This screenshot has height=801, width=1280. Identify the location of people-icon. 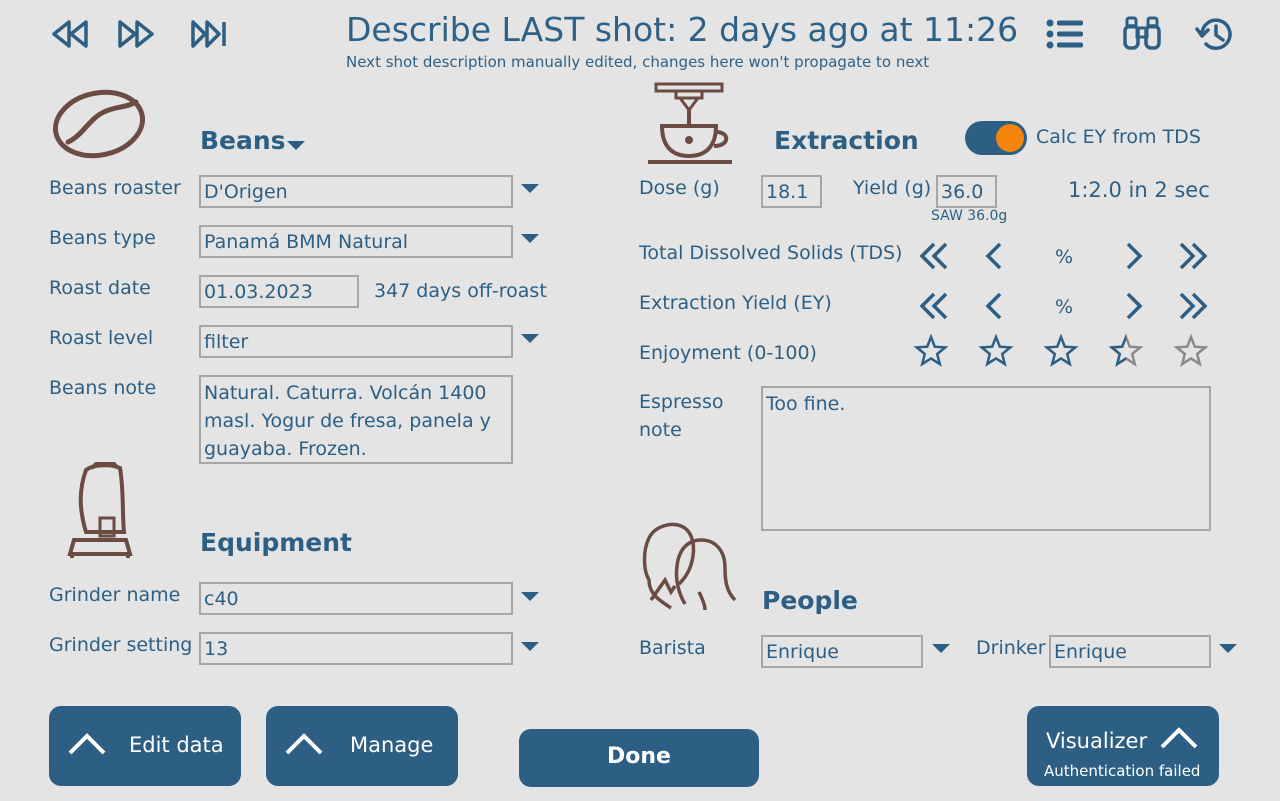
(691, 568).